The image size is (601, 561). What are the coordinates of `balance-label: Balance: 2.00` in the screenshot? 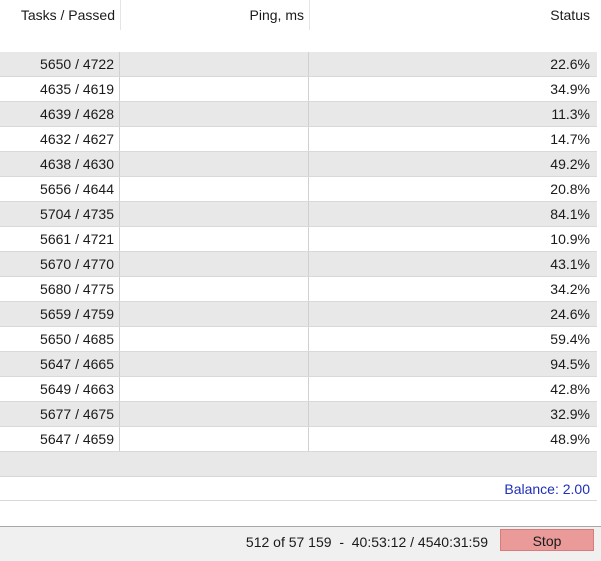 It's located at (298, 489).